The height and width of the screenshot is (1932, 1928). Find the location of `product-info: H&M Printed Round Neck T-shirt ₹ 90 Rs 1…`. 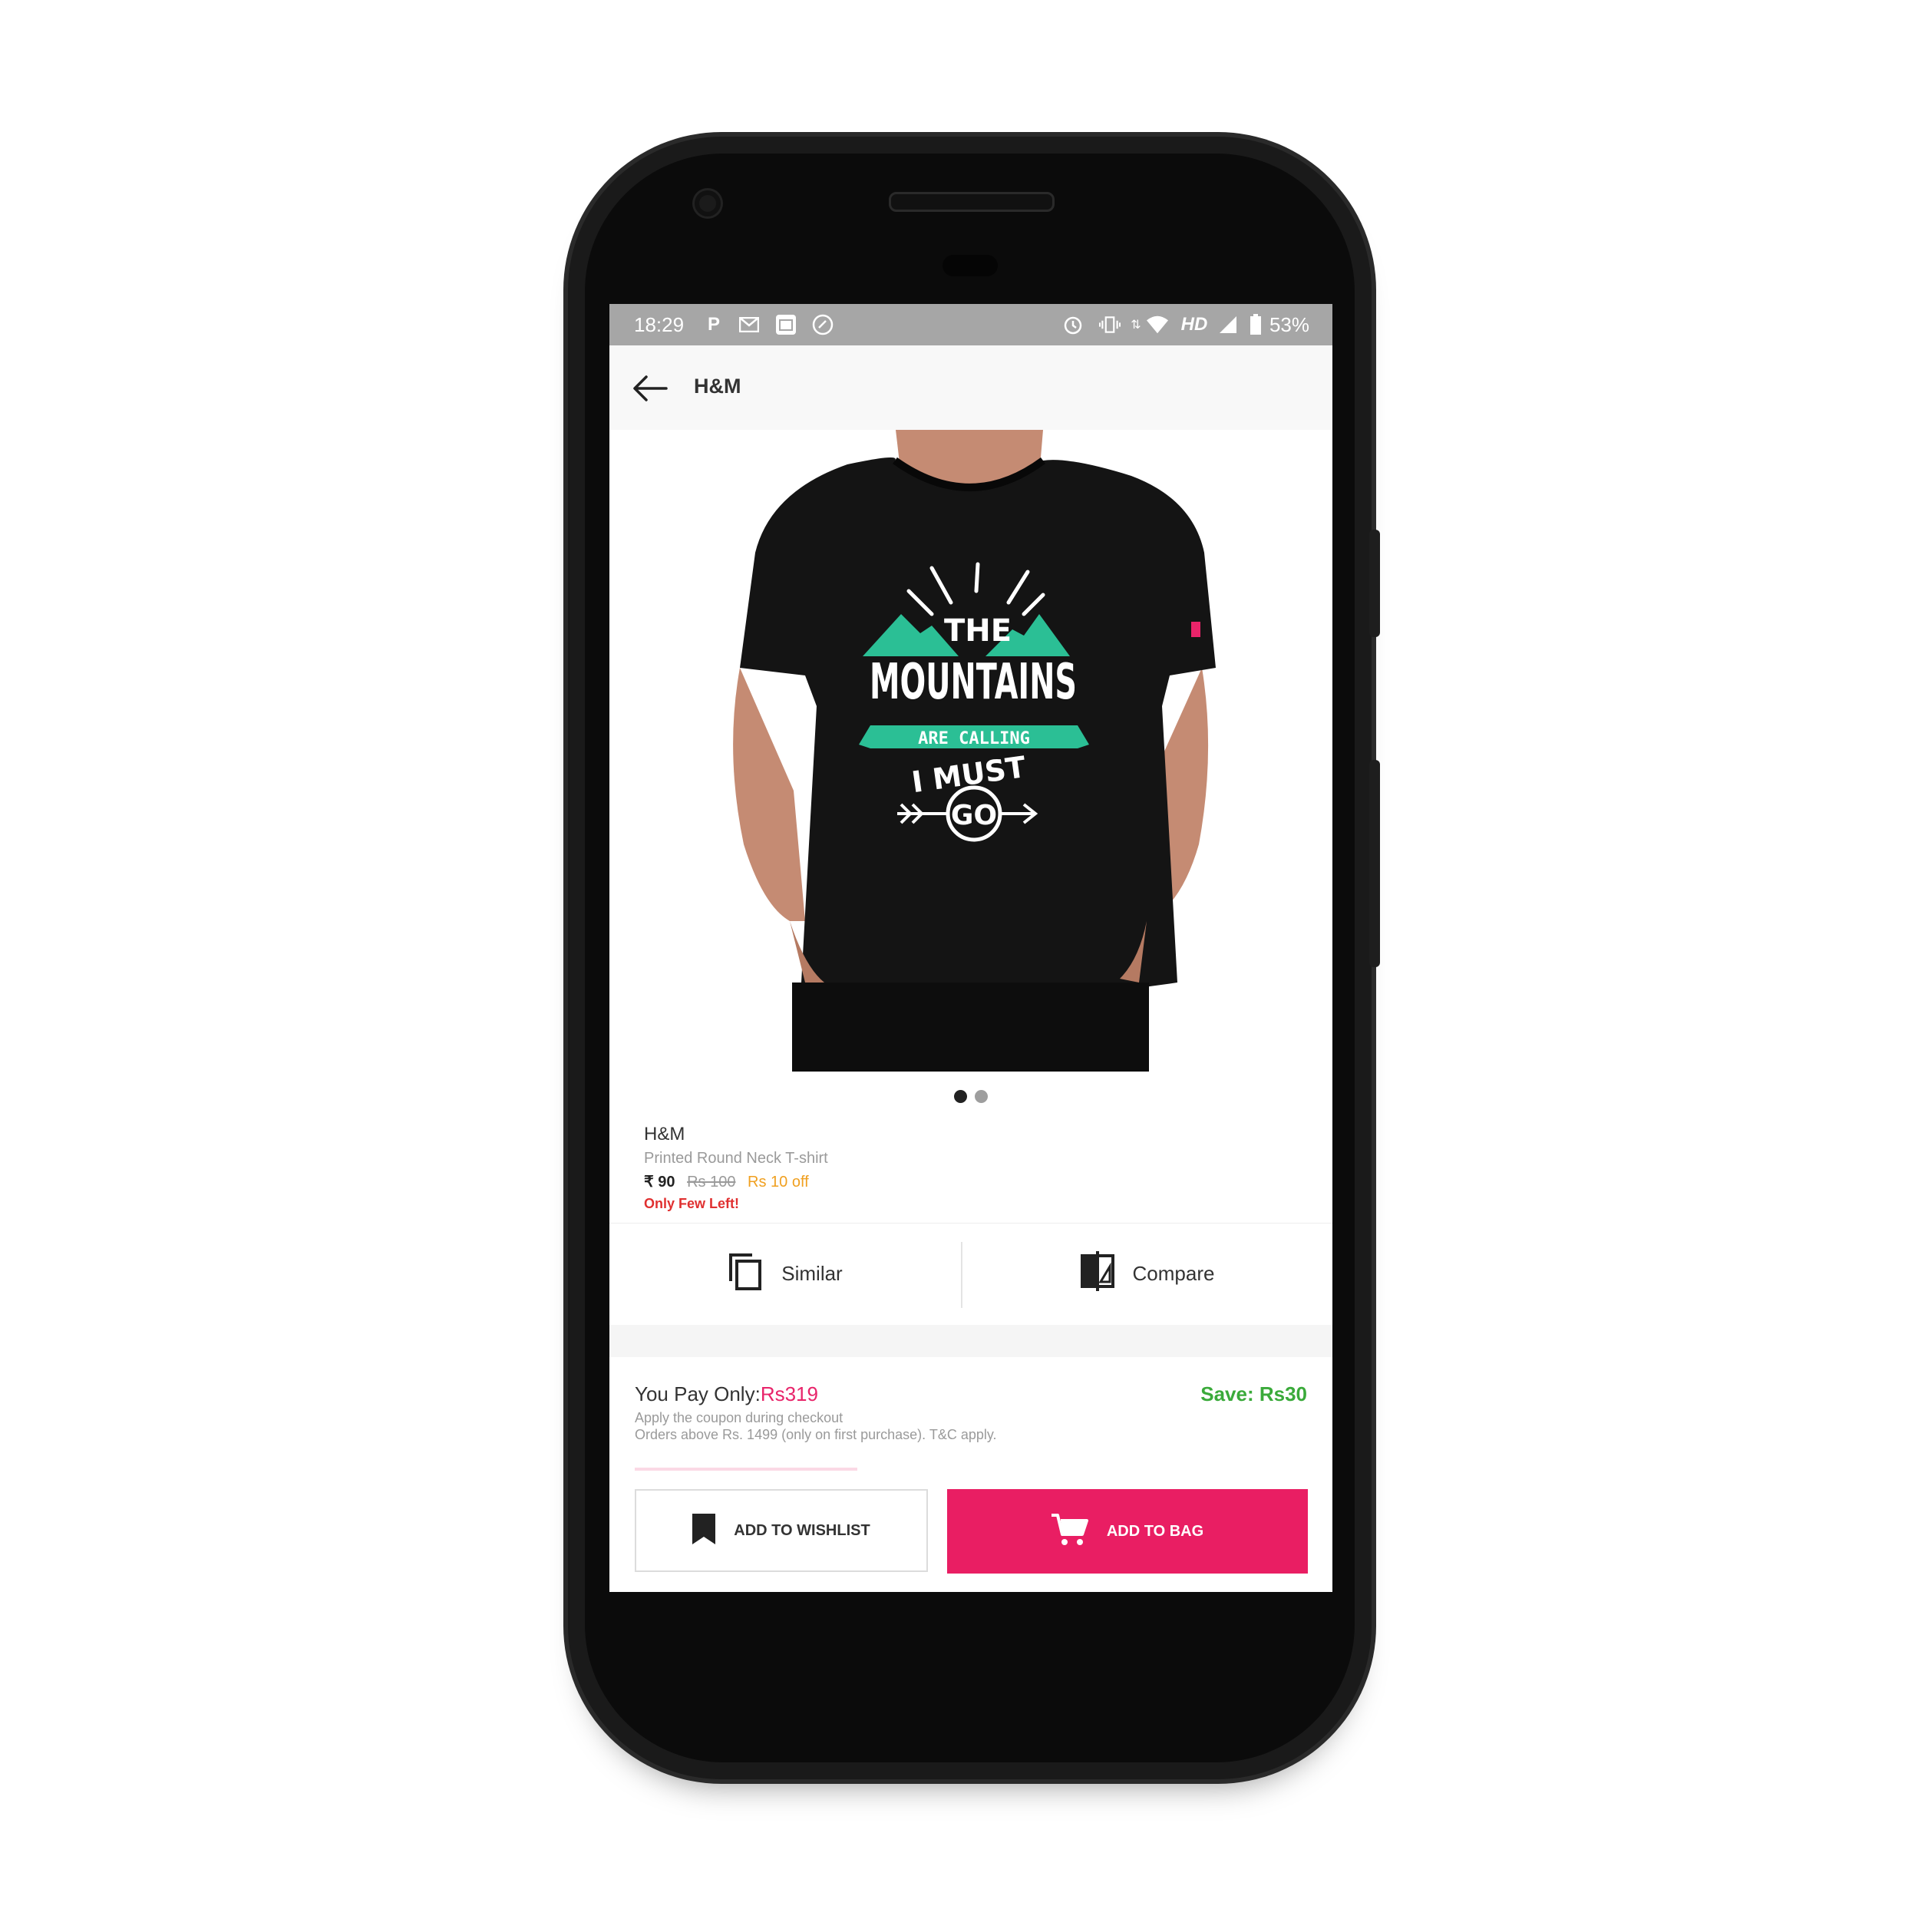

product-info: H&M Printed Round Neck T-shirt ₹ 90 Rs 1… is located at coordinates (736, 1168).